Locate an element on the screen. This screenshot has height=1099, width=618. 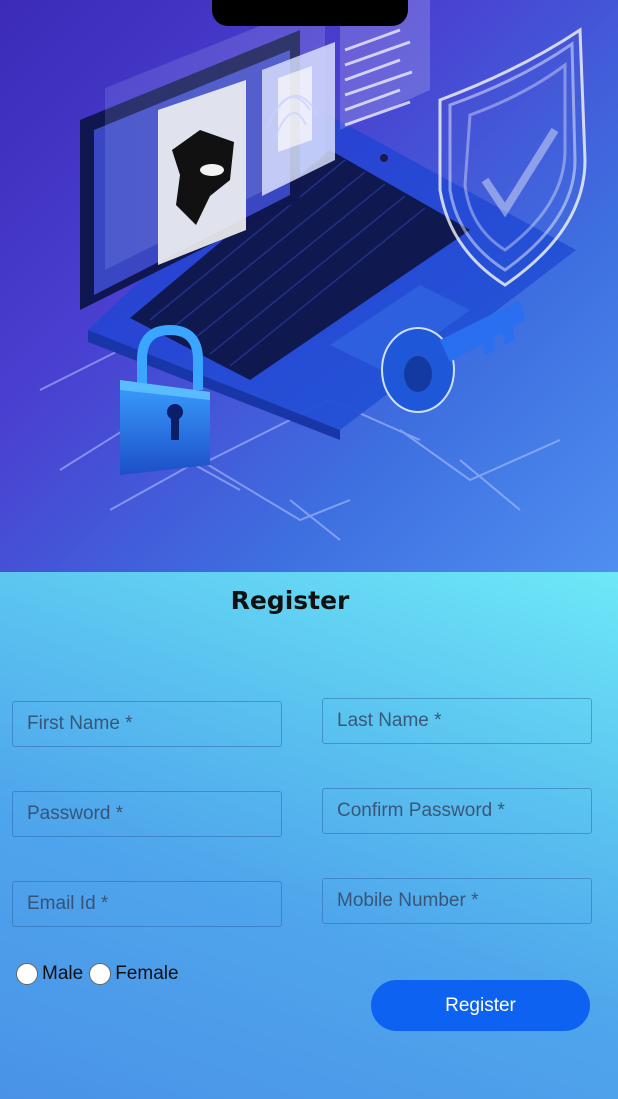
password-input is located at coordinates (147, 814).